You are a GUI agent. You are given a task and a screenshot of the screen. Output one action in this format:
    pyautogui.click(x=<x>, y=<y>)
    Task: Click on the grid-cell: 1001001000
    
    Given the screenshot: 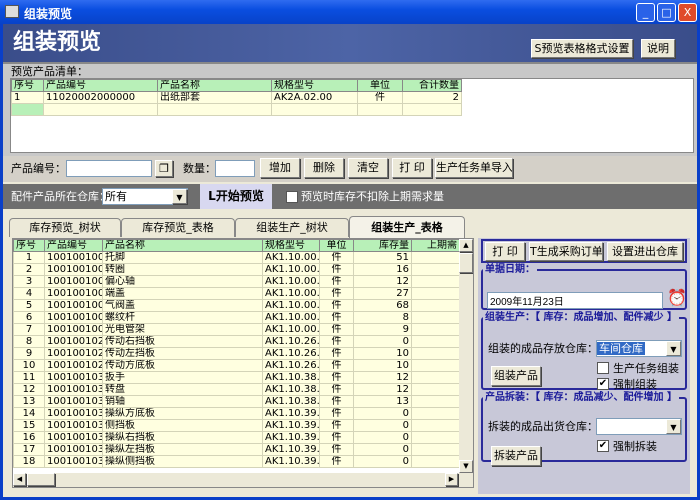 What is the action you would take?
    pyautogui.click(x=73, y=281)
    